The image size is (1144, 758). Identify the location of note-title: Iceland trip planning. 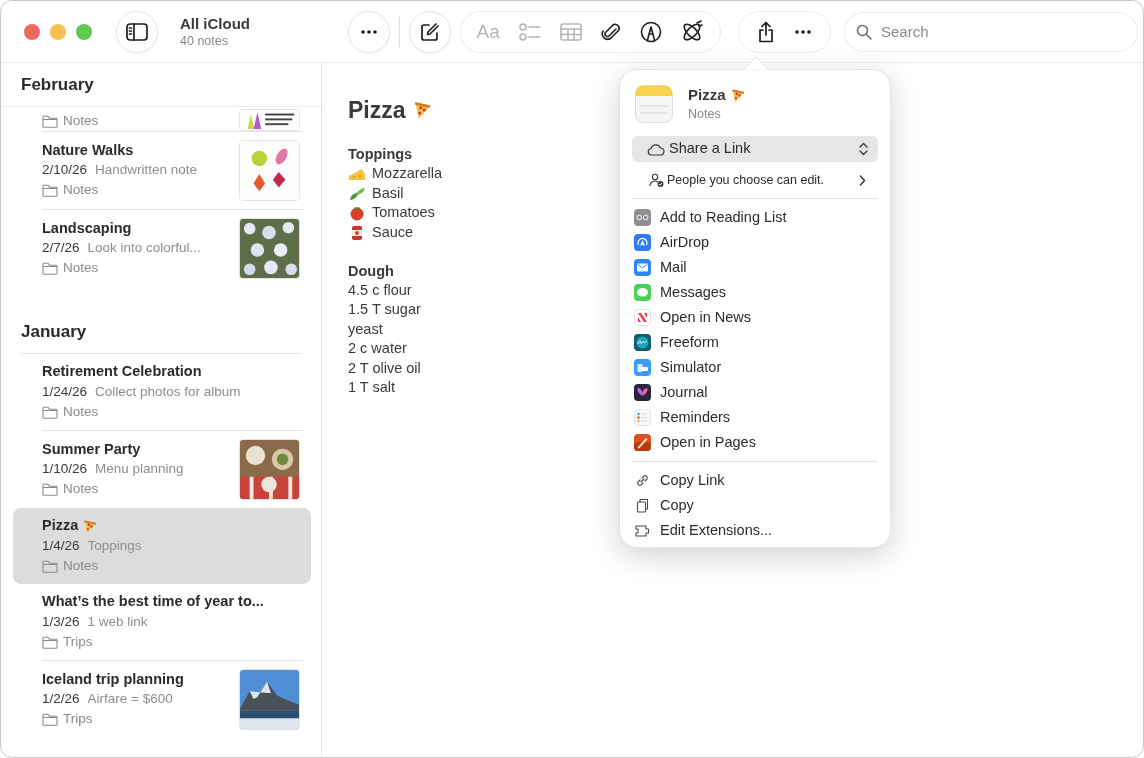
(113, 679).